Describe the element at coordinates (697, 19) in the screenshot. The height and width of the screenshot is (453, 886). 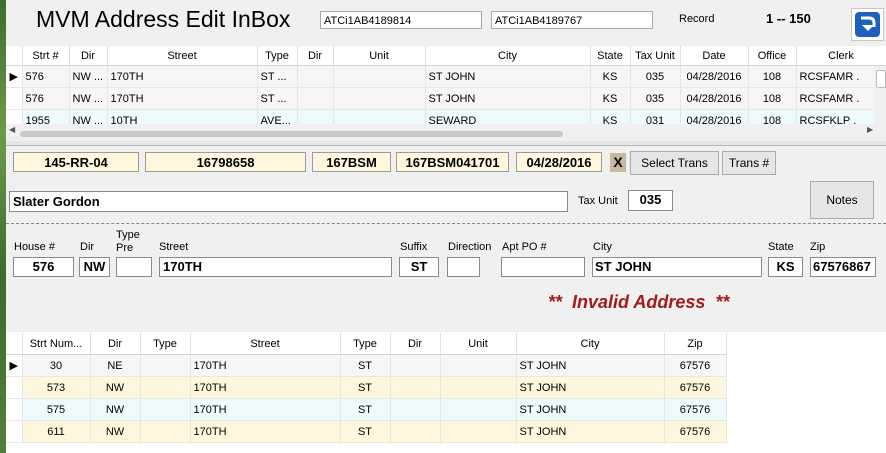
I see `record-label: Record` at that location.